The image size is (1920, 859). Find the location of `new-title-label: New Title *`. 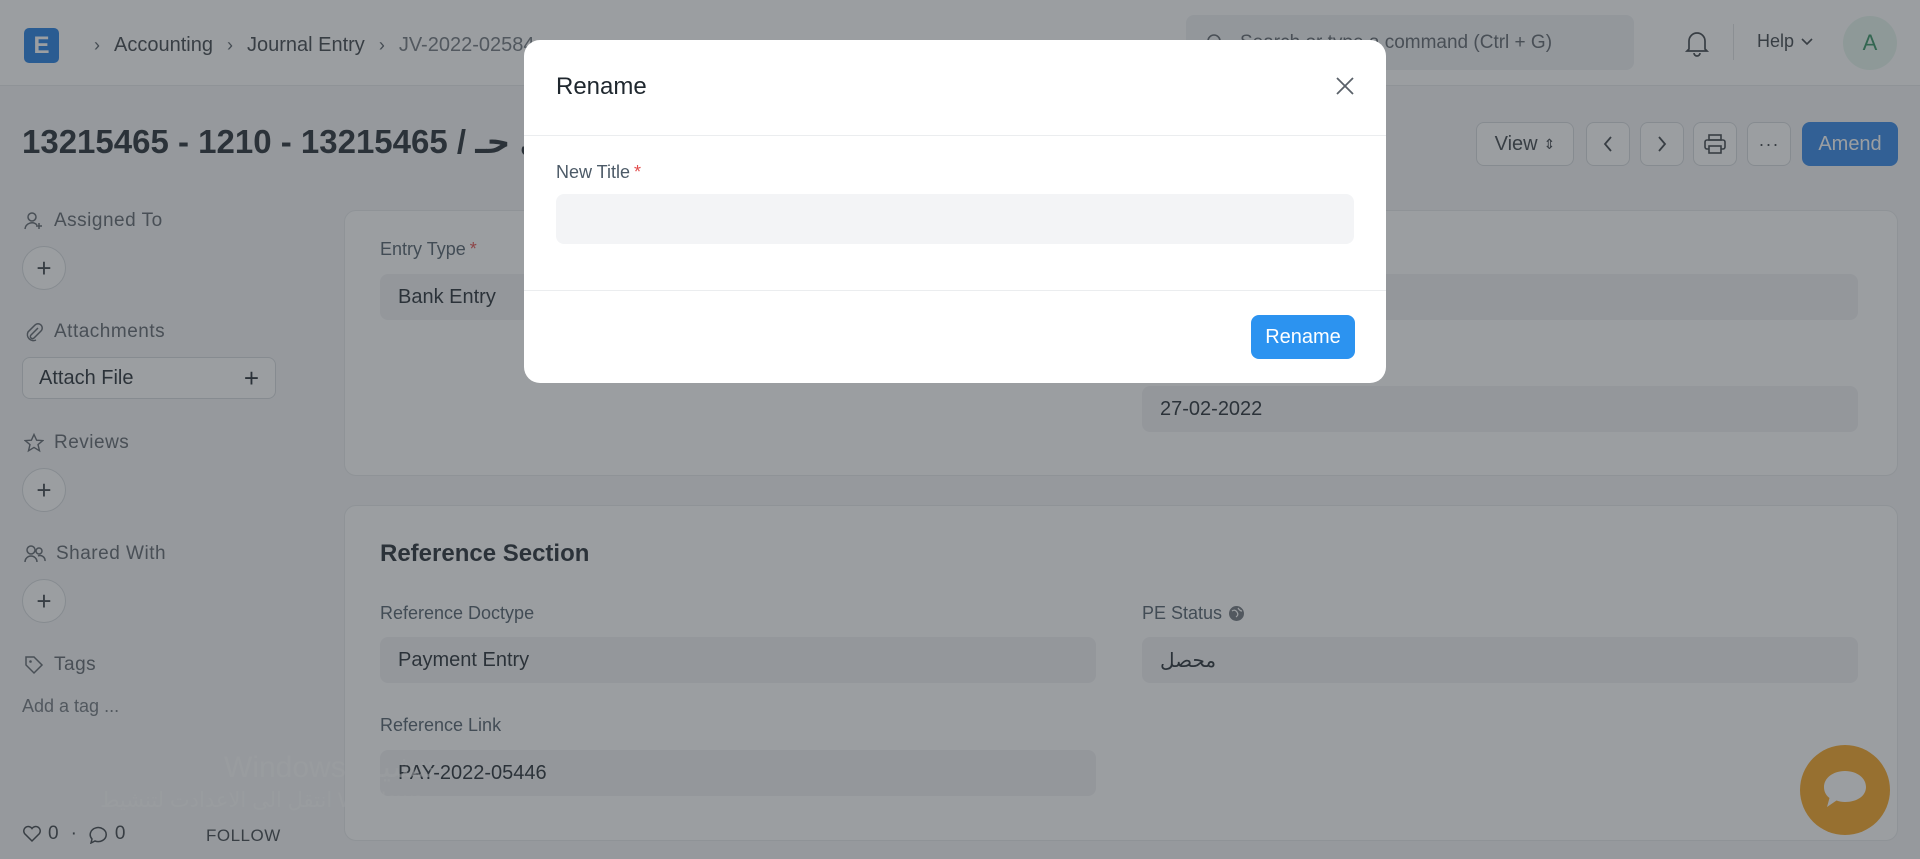

new-title-label: New Title * is located at coordinates (599, 172).